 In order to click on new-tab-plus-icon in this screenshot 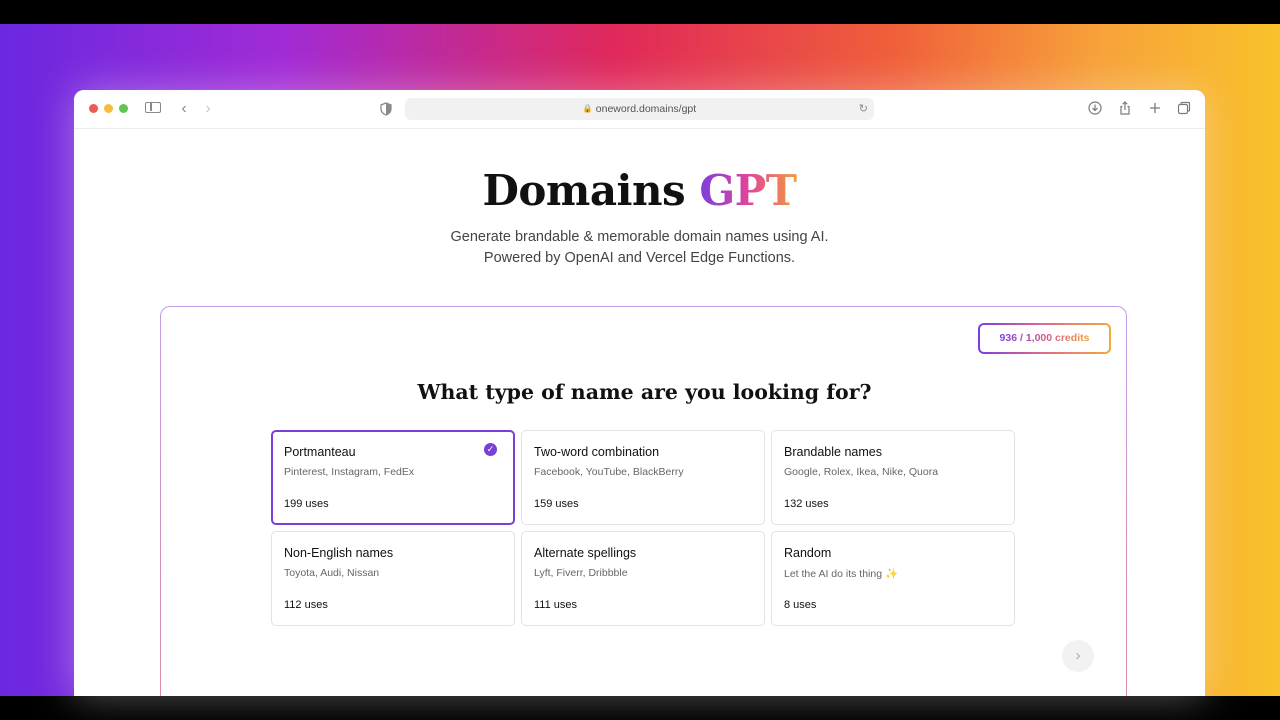, I will do `click(1155, 108)`.